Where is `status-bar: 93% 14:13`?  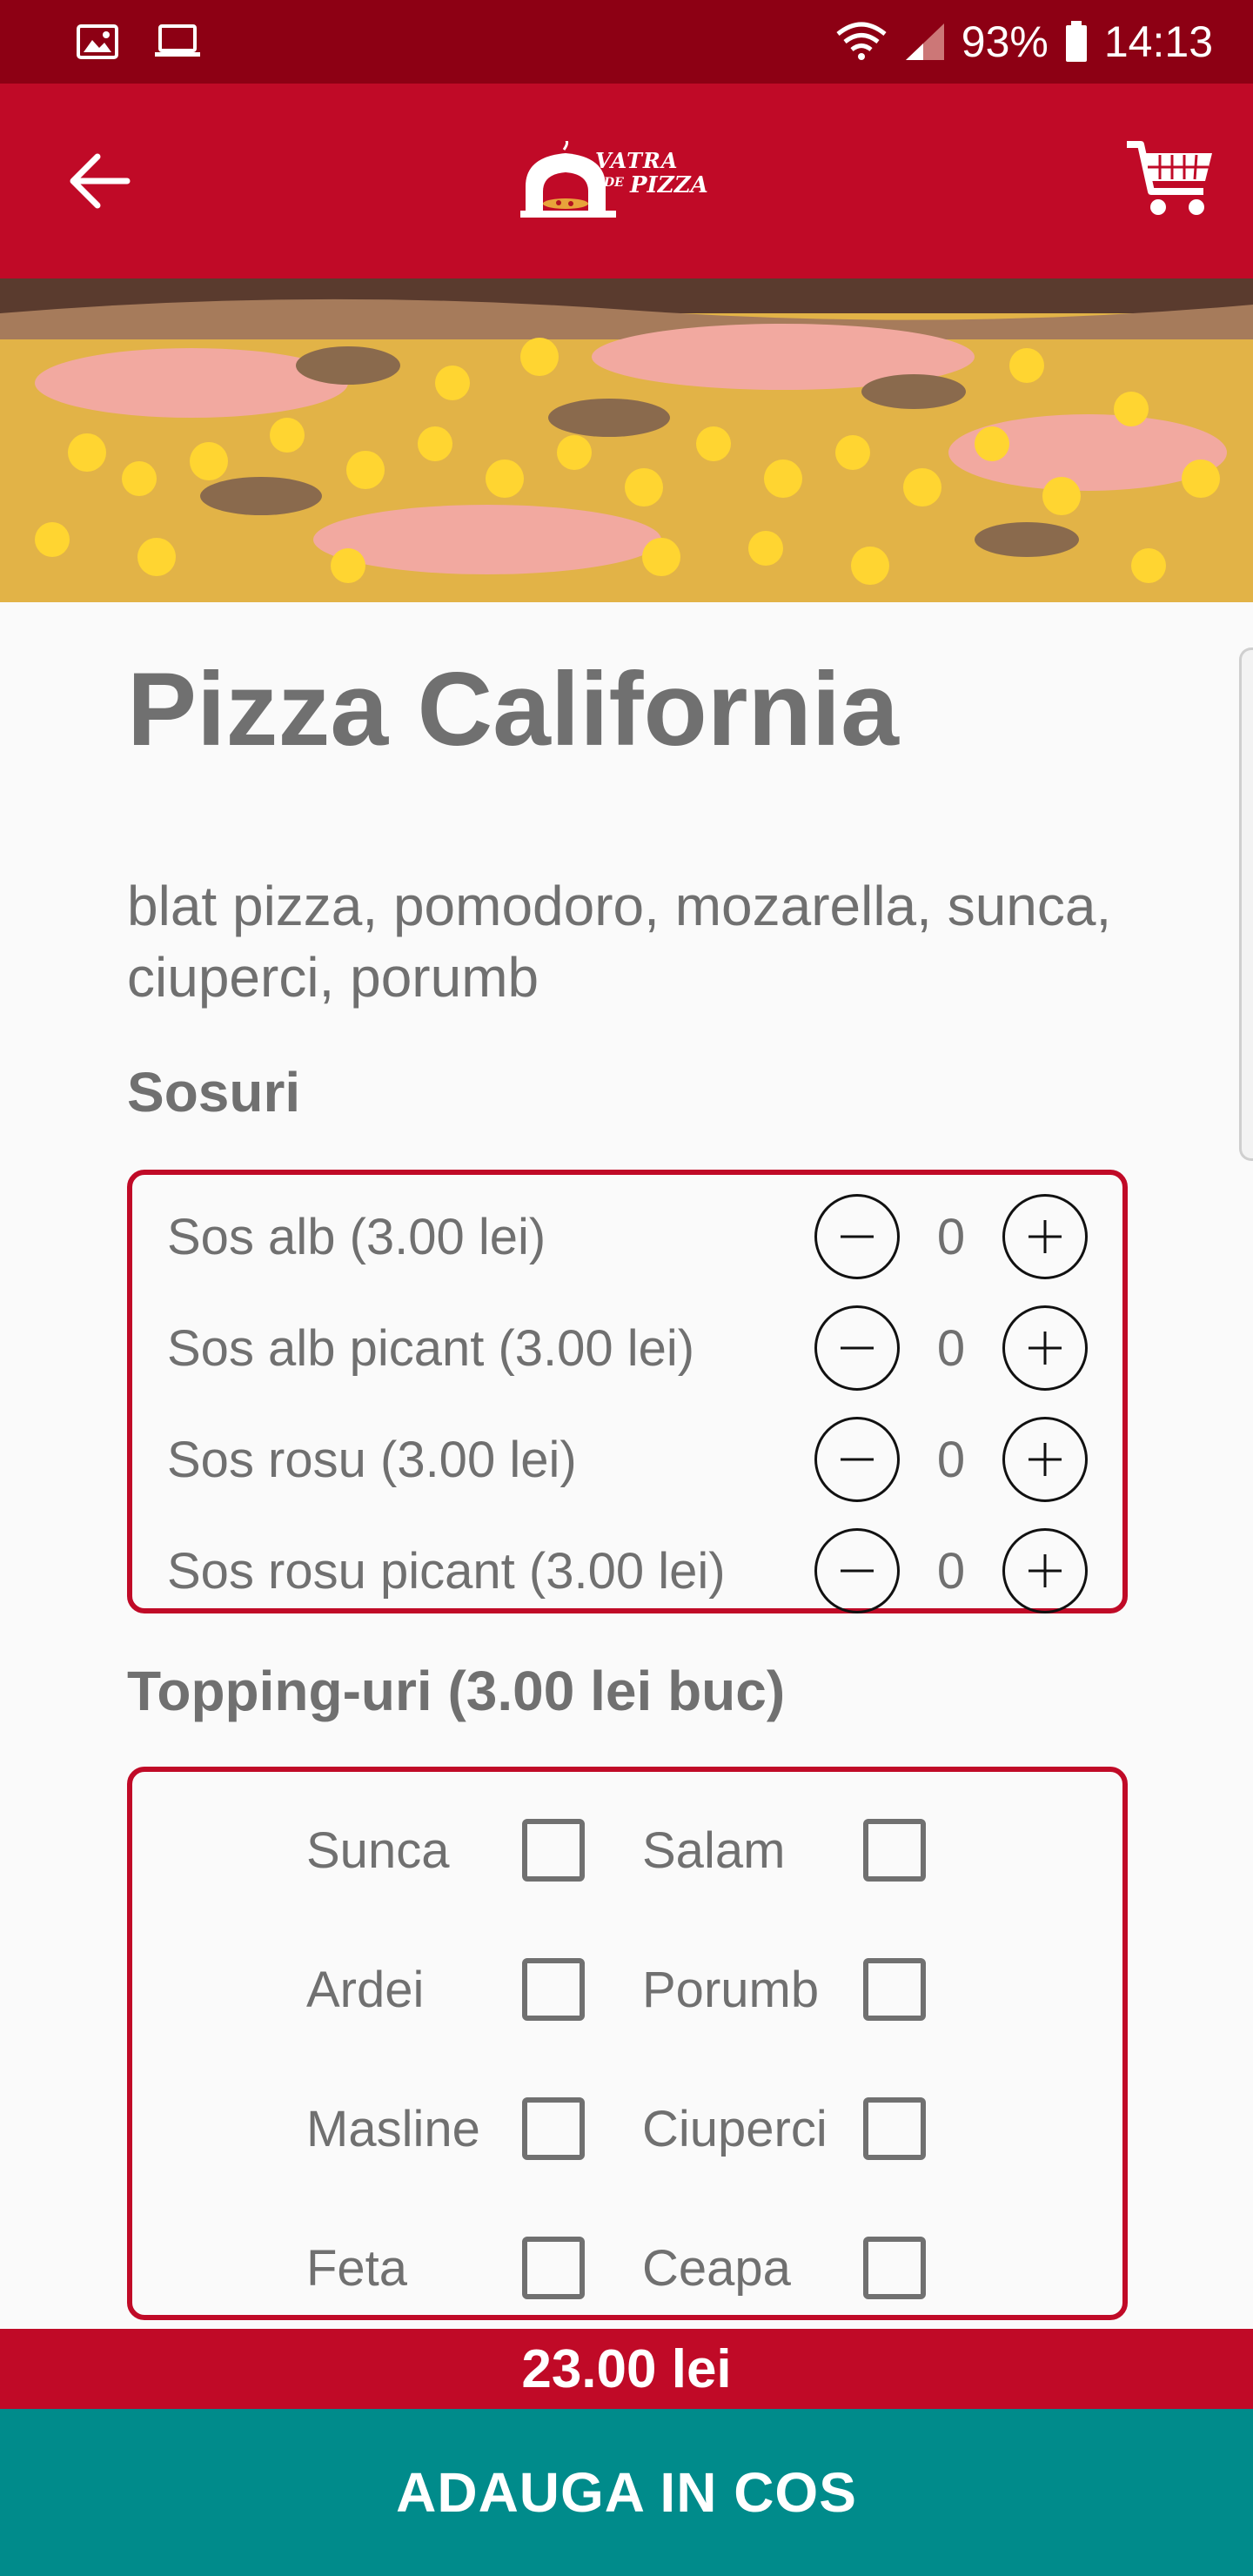 status-bar: 93% 14:13 is located at coordinates (626, 42).